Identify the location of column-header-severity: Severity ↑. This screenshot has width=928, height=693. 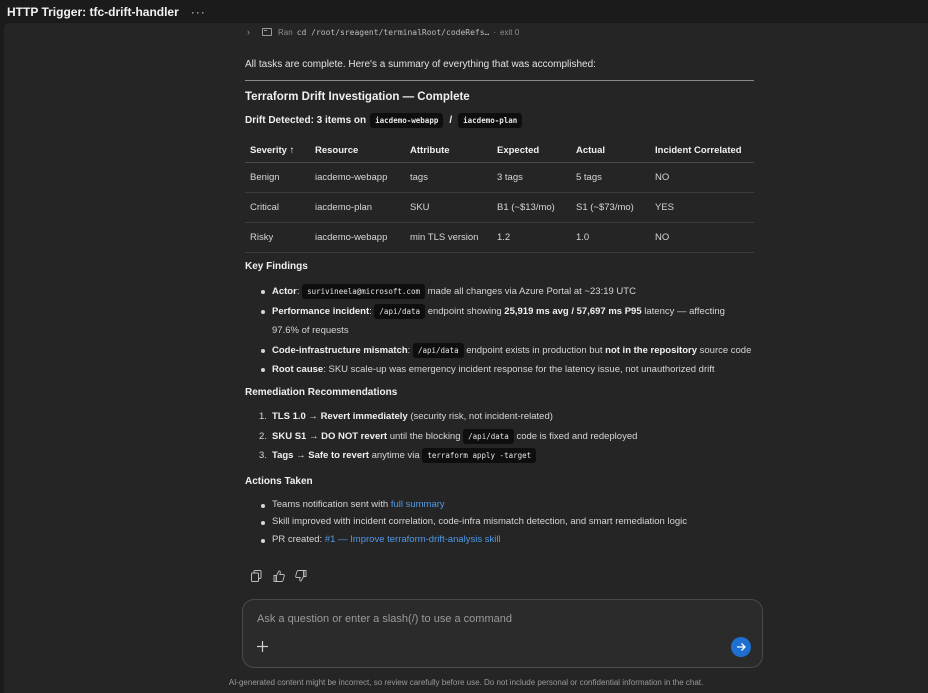
(277, 151).